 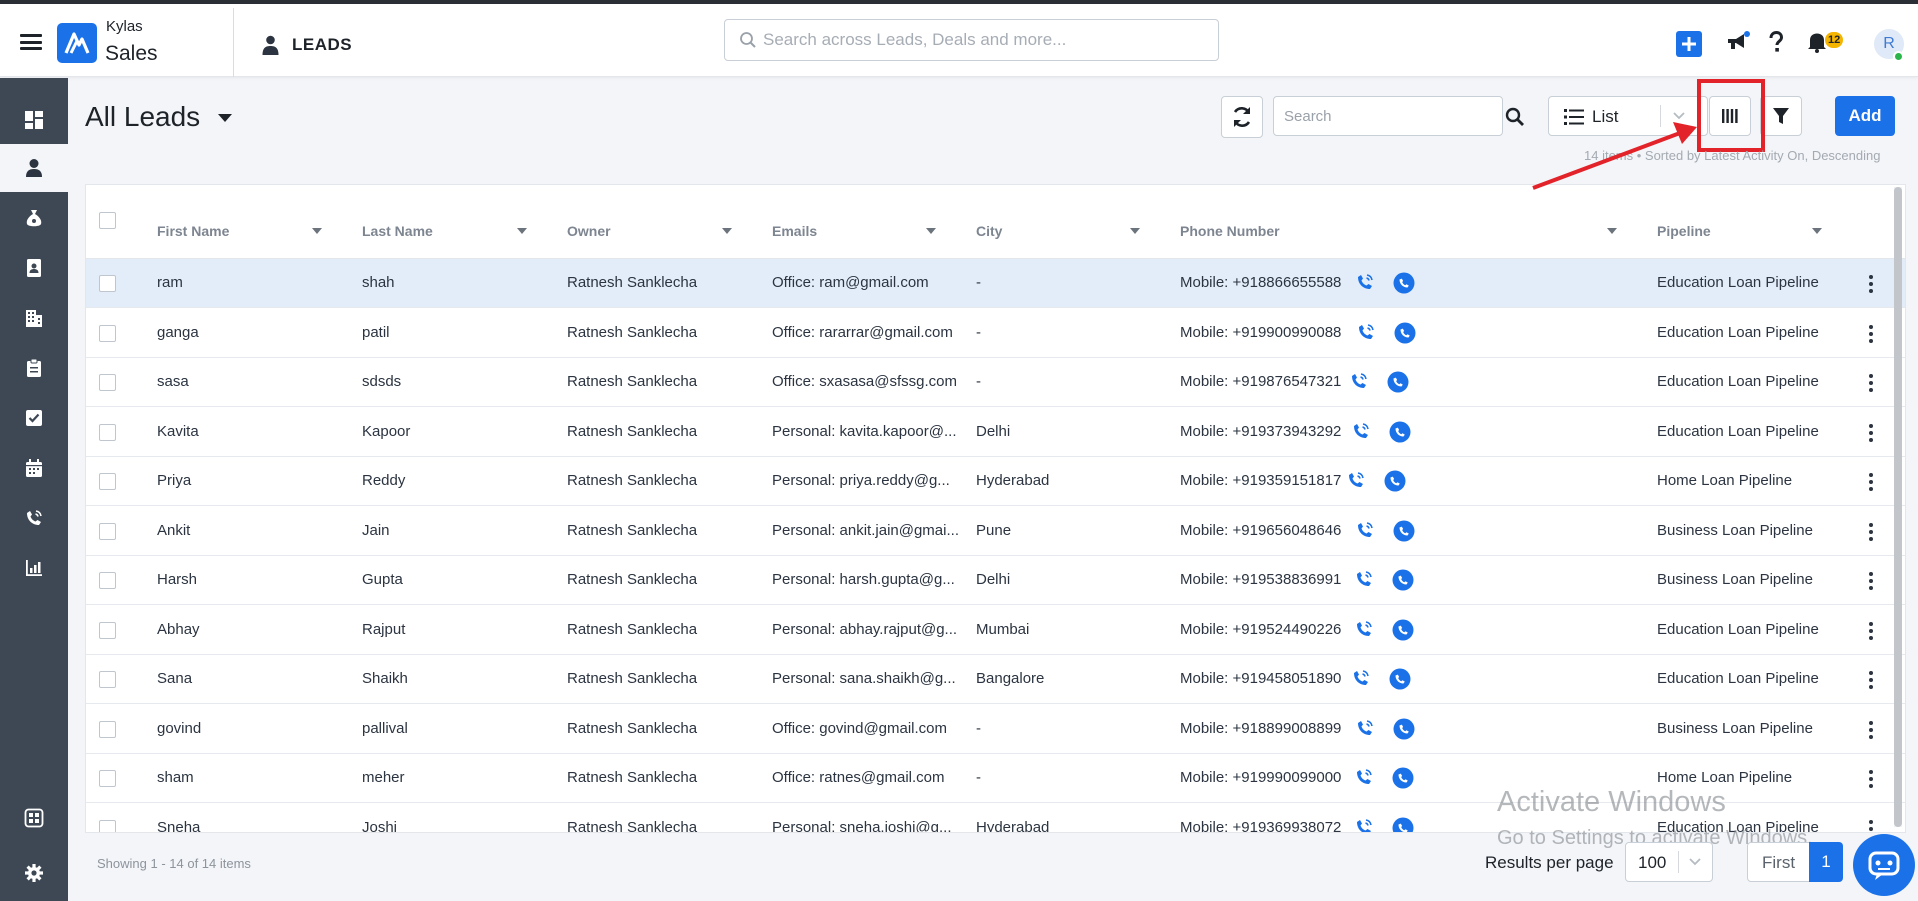 What do you see at coordinates (34, 418) in the screenshot?
I see `sidebar-item-tasks` at bounding box center [34, 418].